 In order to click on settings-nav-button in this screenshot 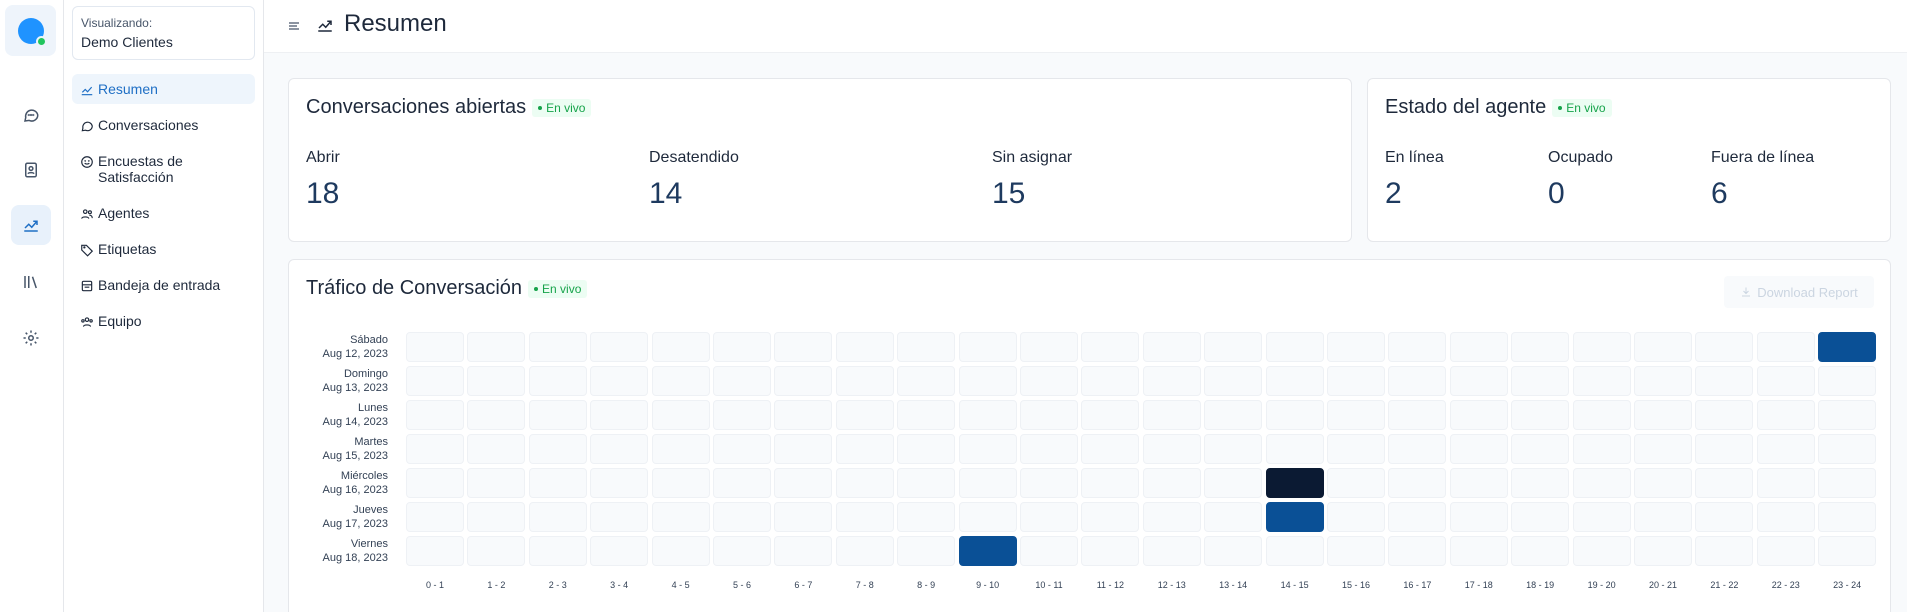, I will do `click(31, 338)`.